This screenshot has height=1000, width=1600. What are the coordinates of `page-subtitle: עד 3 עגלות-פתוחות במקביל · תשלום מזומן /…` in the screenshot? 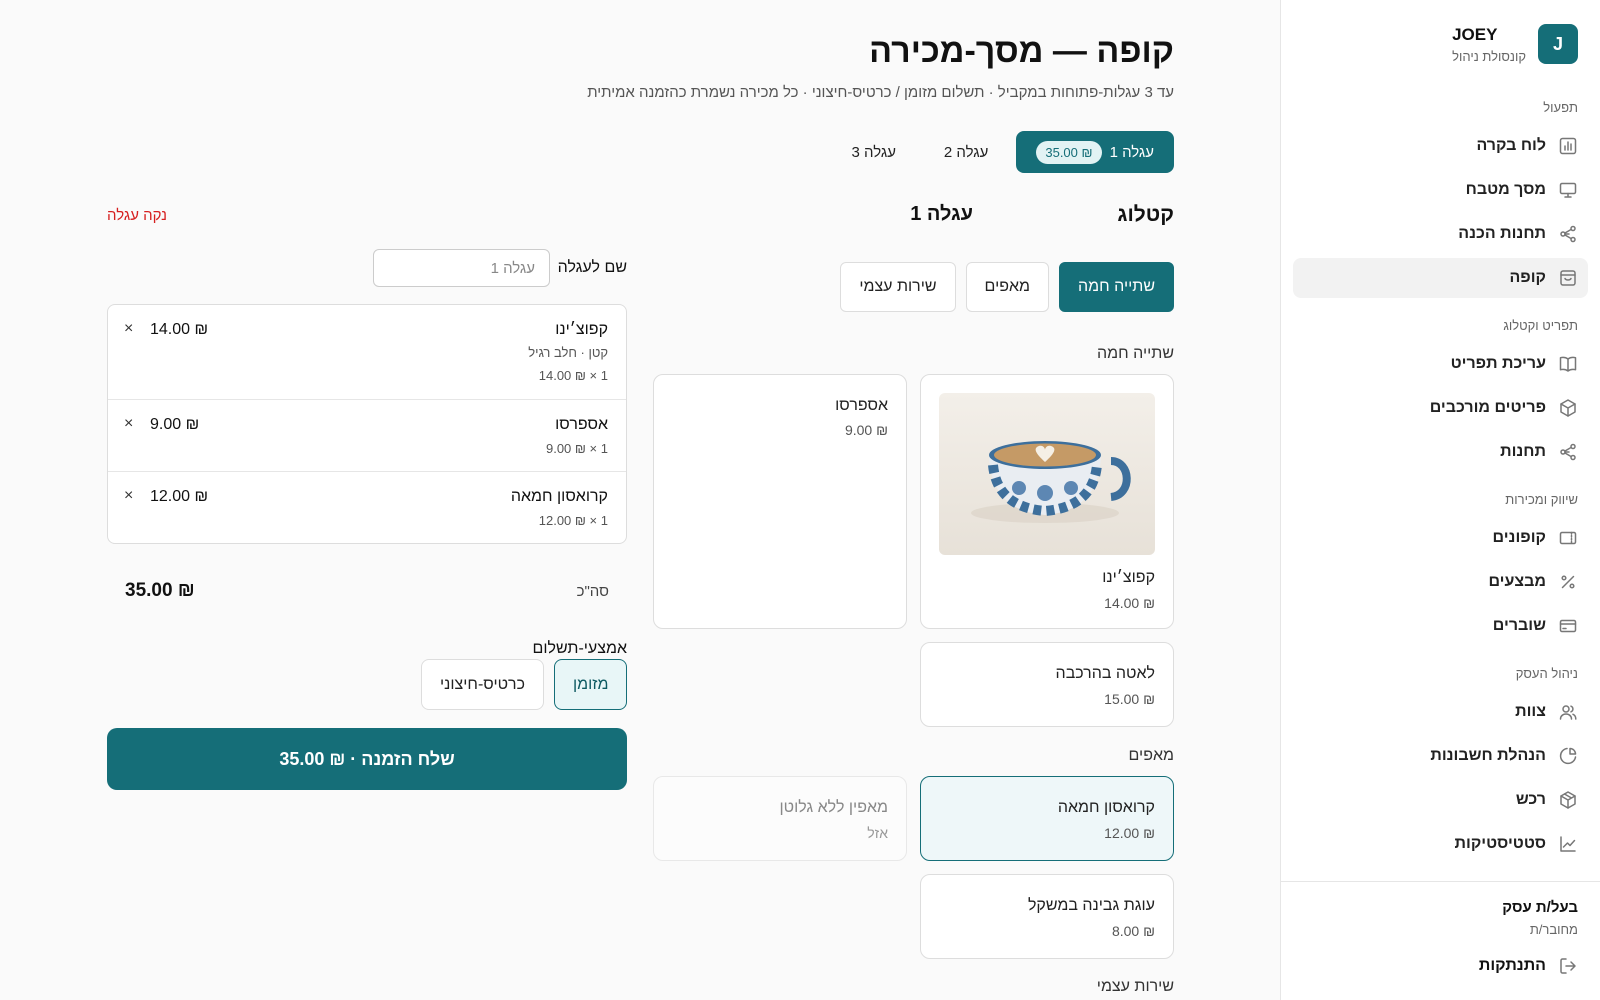 It's located at (880, 92).